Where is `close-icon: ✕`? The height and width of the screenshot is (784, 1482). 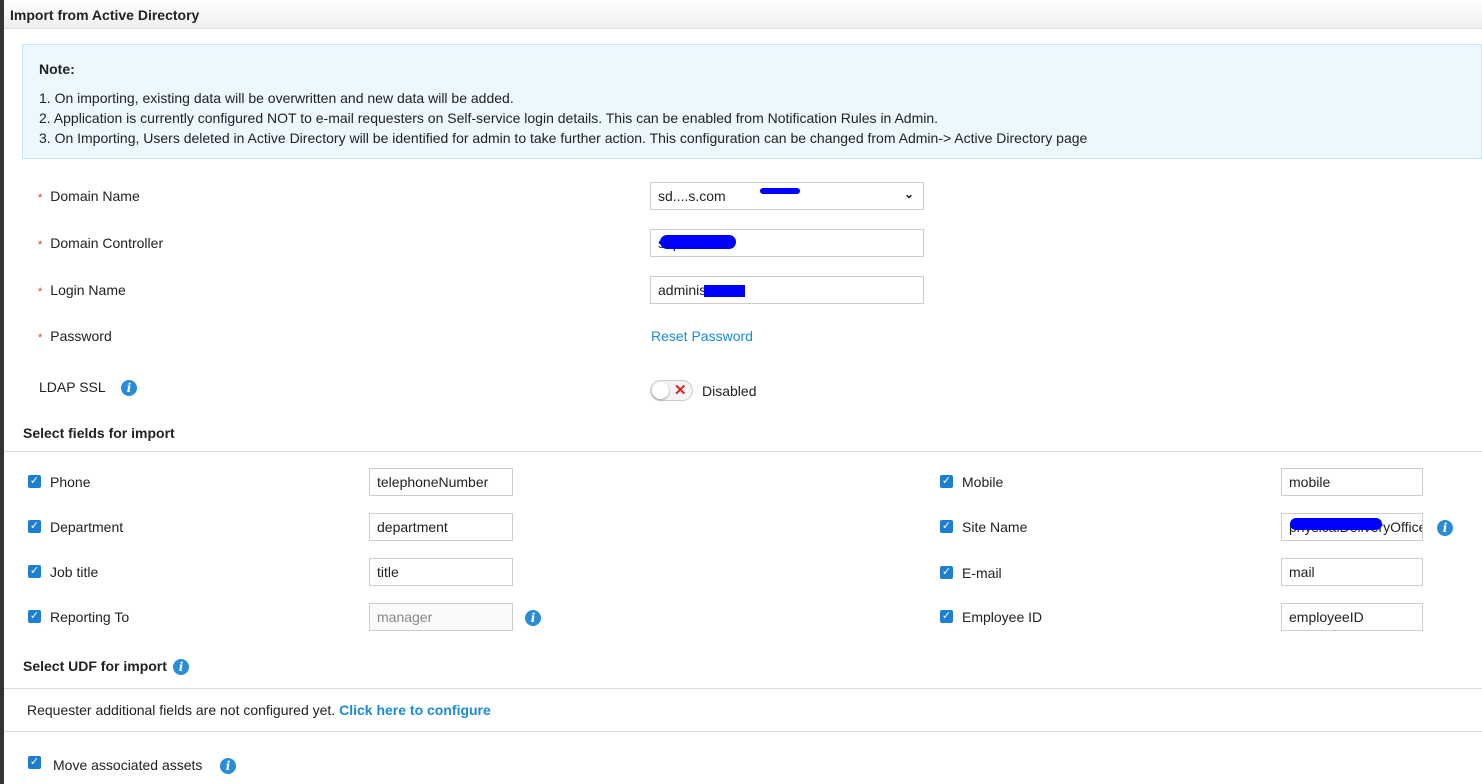
close-icon: ✕ is located at coordinates (680, 390).